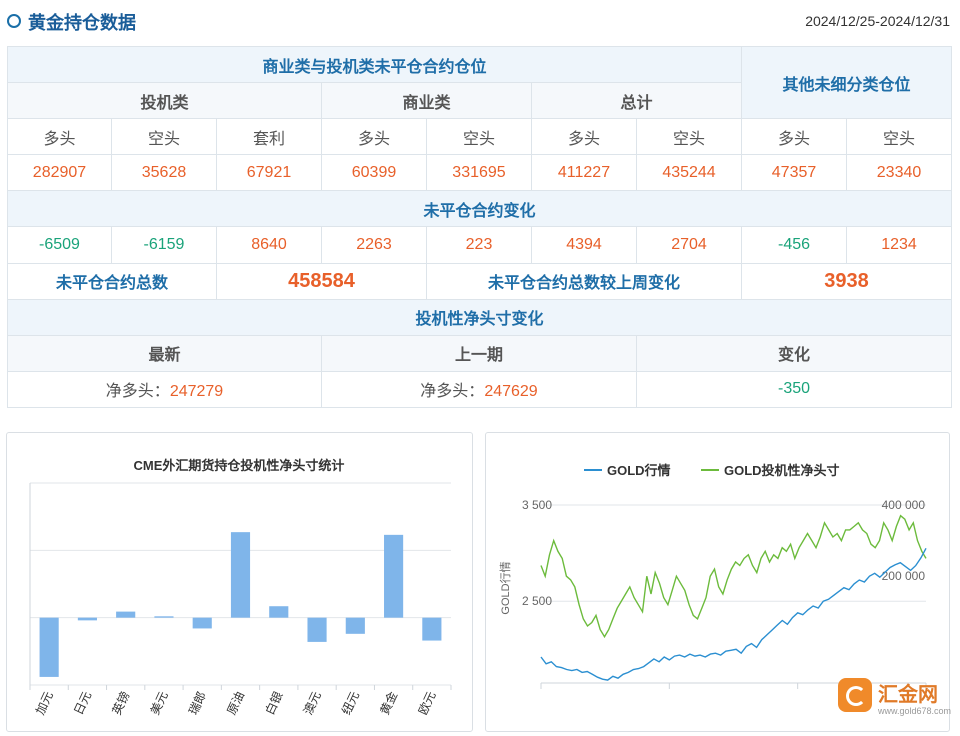 Image resolution: width=960 pixels, height=736 pixels. What do you see at coordinates (480, 22) in the screenshot?
I see `page-header: 黄金持仓数据 2024/12/25-2024/12/31` at bounding box center [480, 22].